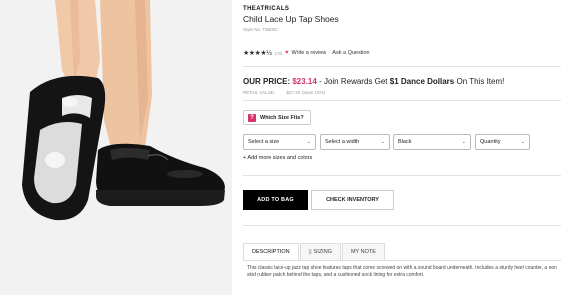  What do you see at coordinates (271, 251) in the screenshot?
I see `tab-description: DESCRIPTION` at bounding box center [271, 251].